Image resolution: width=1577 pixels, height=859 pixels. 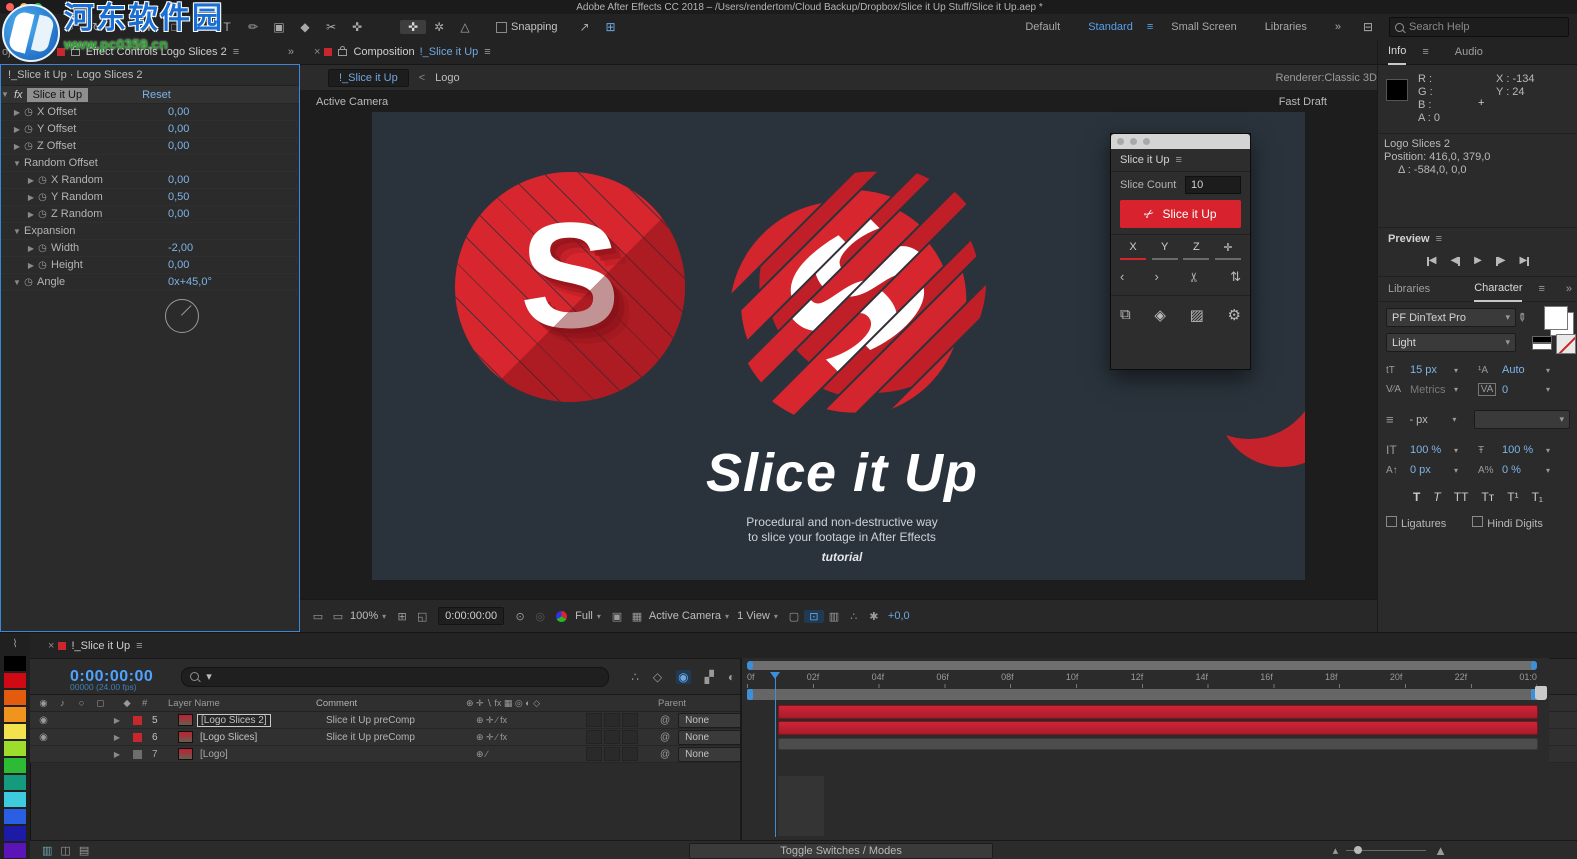 What do you see at coordinates (585, 27) in the screenshot?
I see `snap-options-icon: ↗` at bounding box center [585, 27].